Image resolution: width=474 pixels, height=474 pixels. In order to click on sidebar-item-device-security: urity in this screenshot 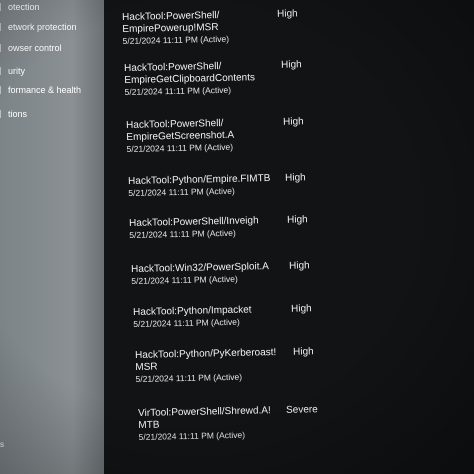, I will do `click(12, 71)`.